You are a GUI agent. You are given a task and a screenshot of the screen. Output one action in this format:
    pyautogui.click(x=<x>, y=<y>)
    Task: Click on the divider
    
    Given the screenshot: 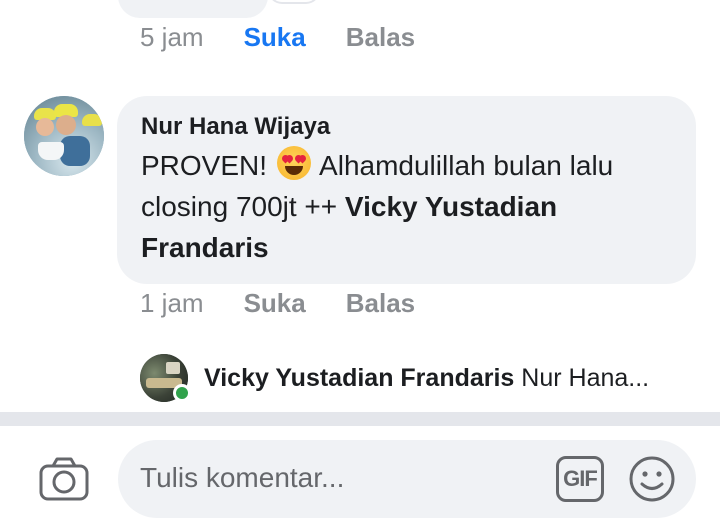 What is the action you would take?
    pyautogui.click(x=360, y=419)
    